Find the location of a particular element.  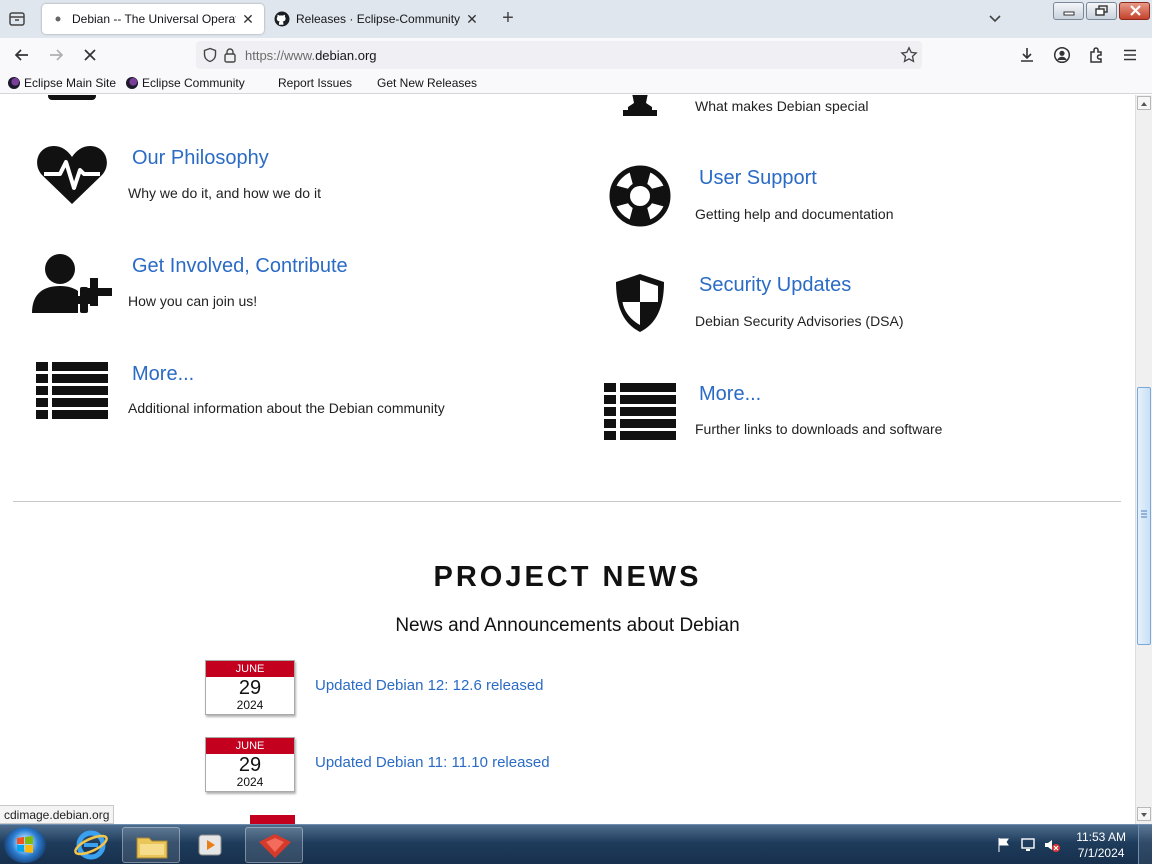

clock-date: 7/1/2024 is located at coordinates (1101, 853).